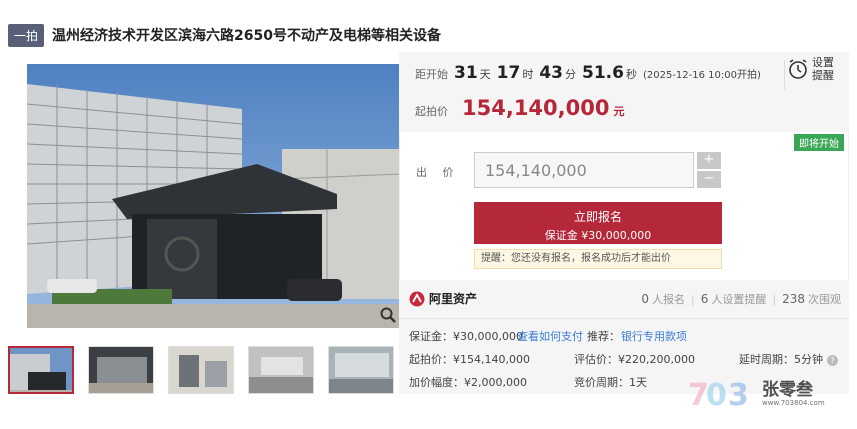  What do you see at coordinates (669, 299) in the screenshot?
I see `stat-registered-label: 人报名` at bounding box center [669, 299].